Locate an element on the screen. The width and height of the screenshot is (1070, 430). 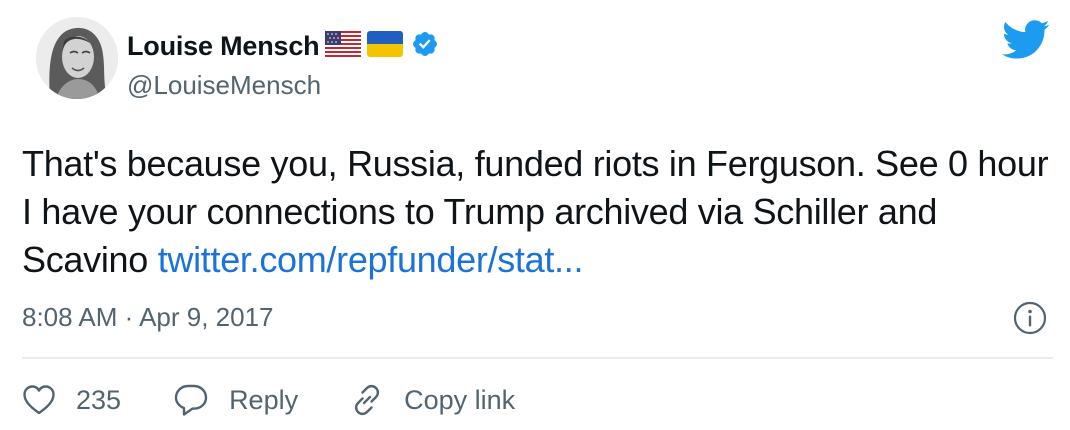
author-display-name: Louise Mensch is located at coordinates (223, 46).